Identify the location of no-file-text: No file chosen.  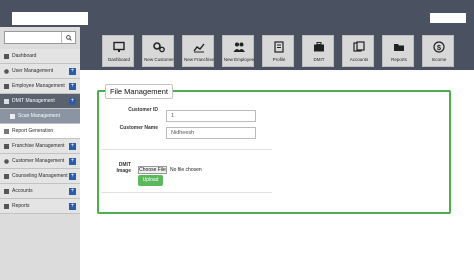
(186, 170).